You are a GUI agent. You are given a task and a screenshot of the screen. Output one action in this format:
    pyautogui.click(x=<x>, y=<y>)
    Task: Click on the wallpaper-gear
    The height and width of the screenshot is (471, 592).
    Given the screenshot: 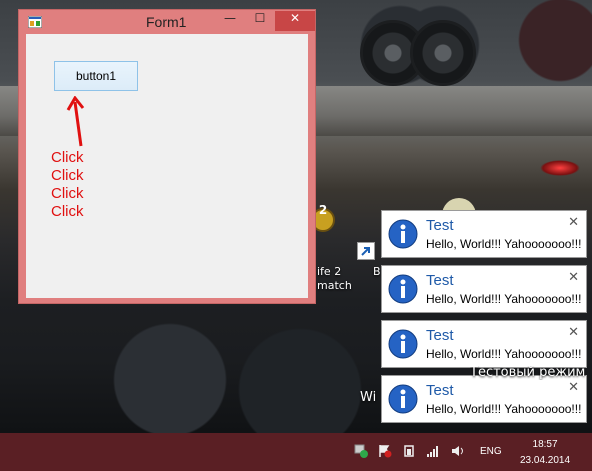 What is the action you would take?
    pyautogui.click(x=443, y=53)
    